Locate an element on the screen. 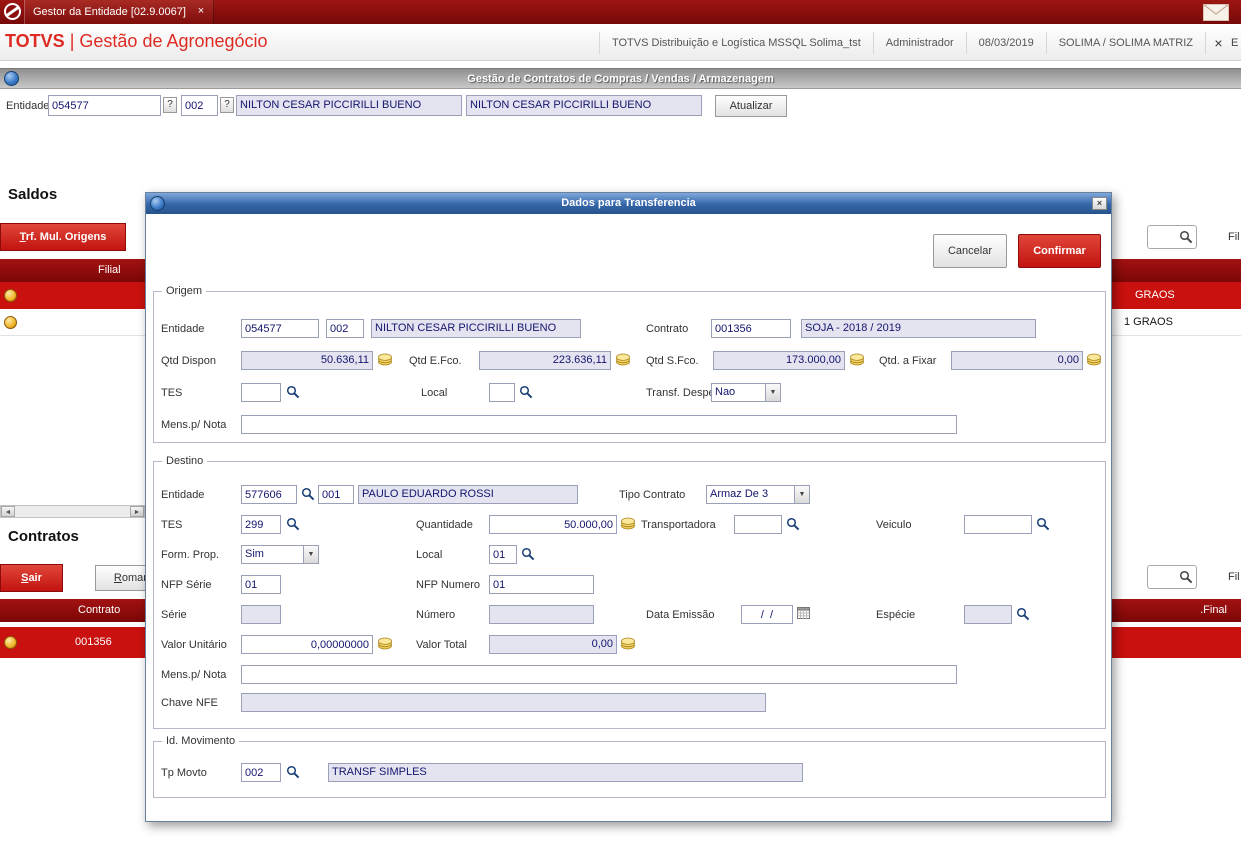 The width and height of the screenshot is (1241, 842). close-icon: × is located at coordinates (1218, 42).